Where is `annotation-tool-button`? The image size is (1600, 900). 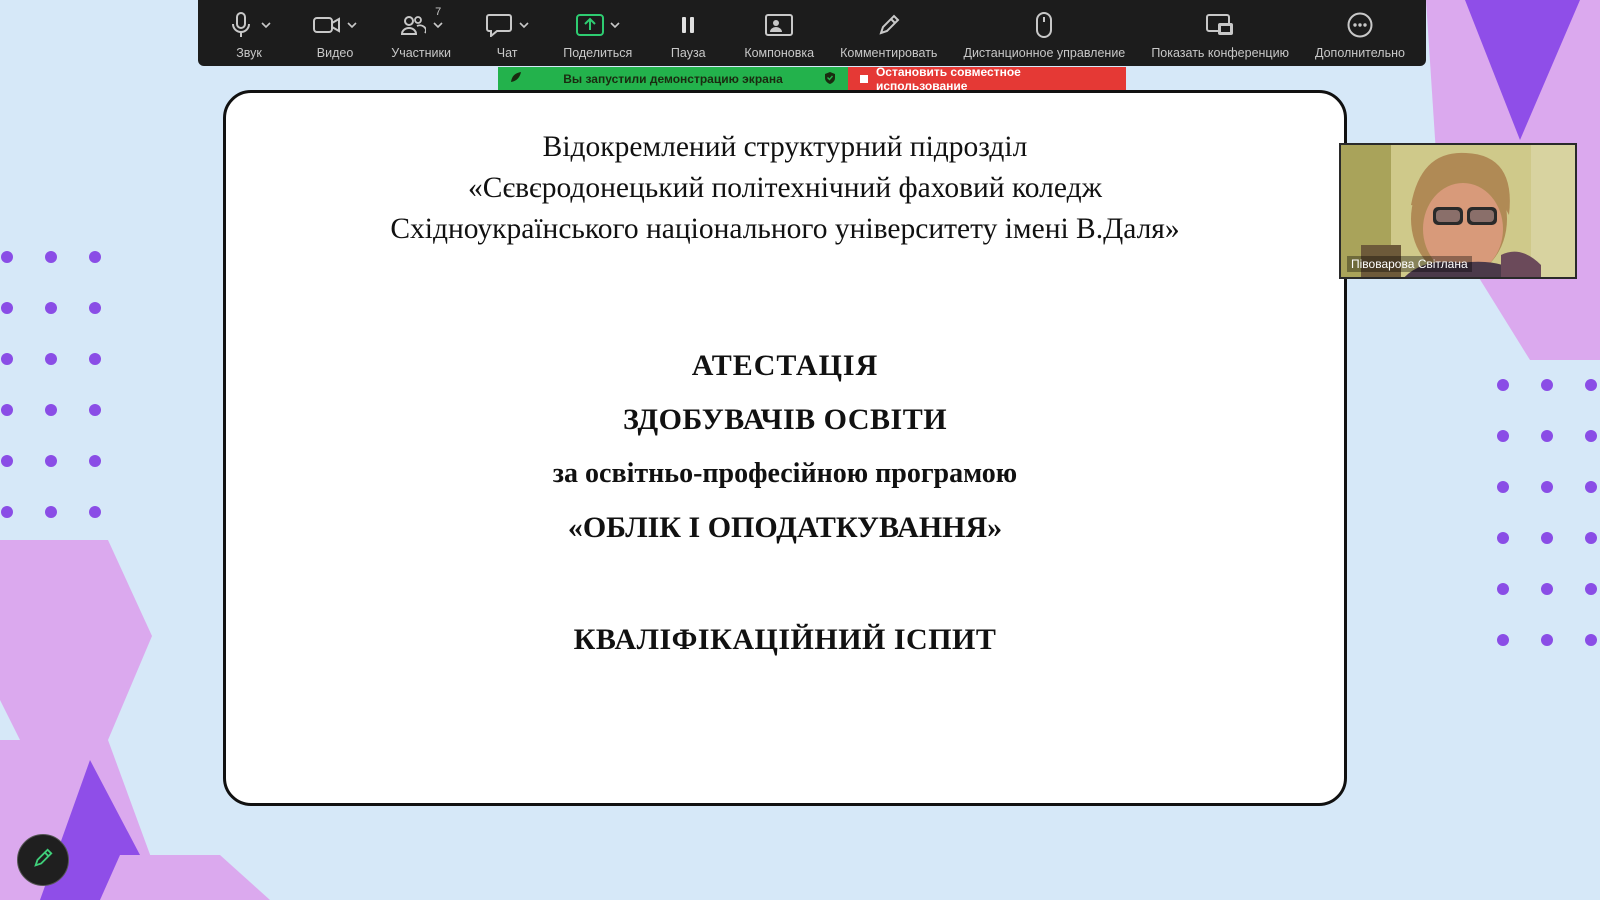
annotation-tool-button is located at coordinates (43, 860).